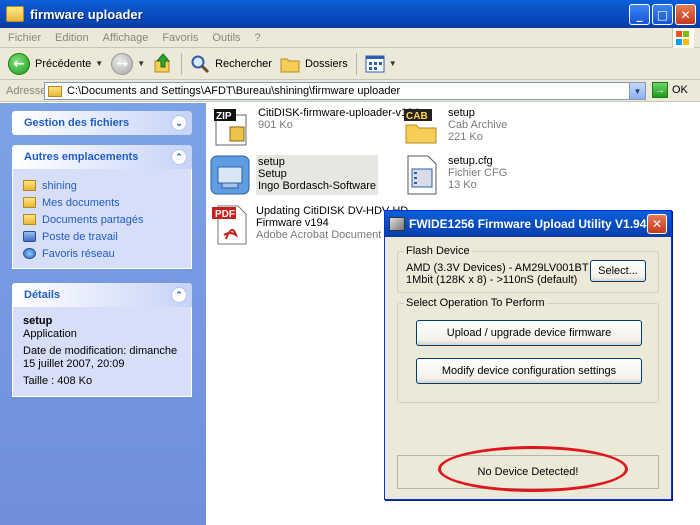  I want to click on panel-other-places-header: Autres emplacements ⌃, so click(102, 157).